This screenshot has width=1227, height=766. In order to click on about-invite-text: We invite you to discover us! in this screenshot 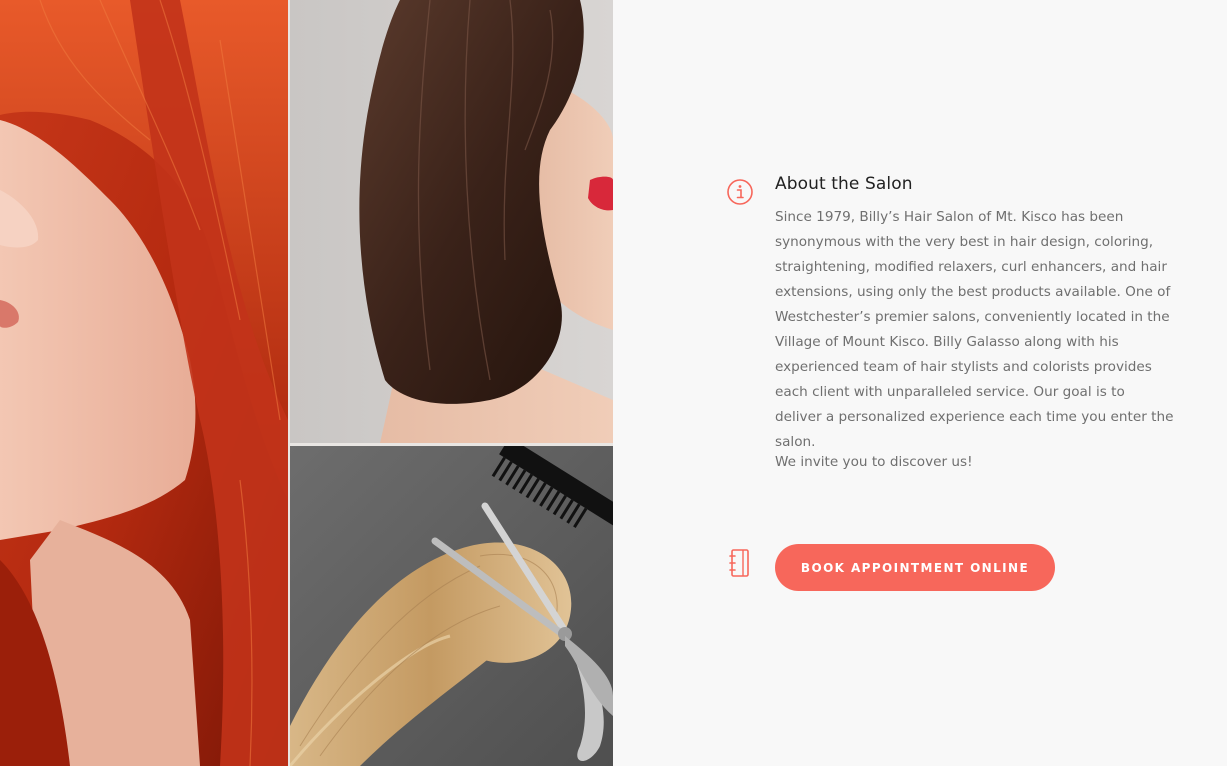, I will do `click(874, 462)`.